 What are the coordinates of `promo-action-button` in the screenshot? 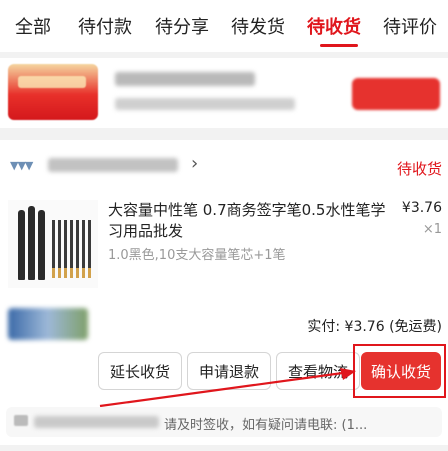 It's located at (396, 94).